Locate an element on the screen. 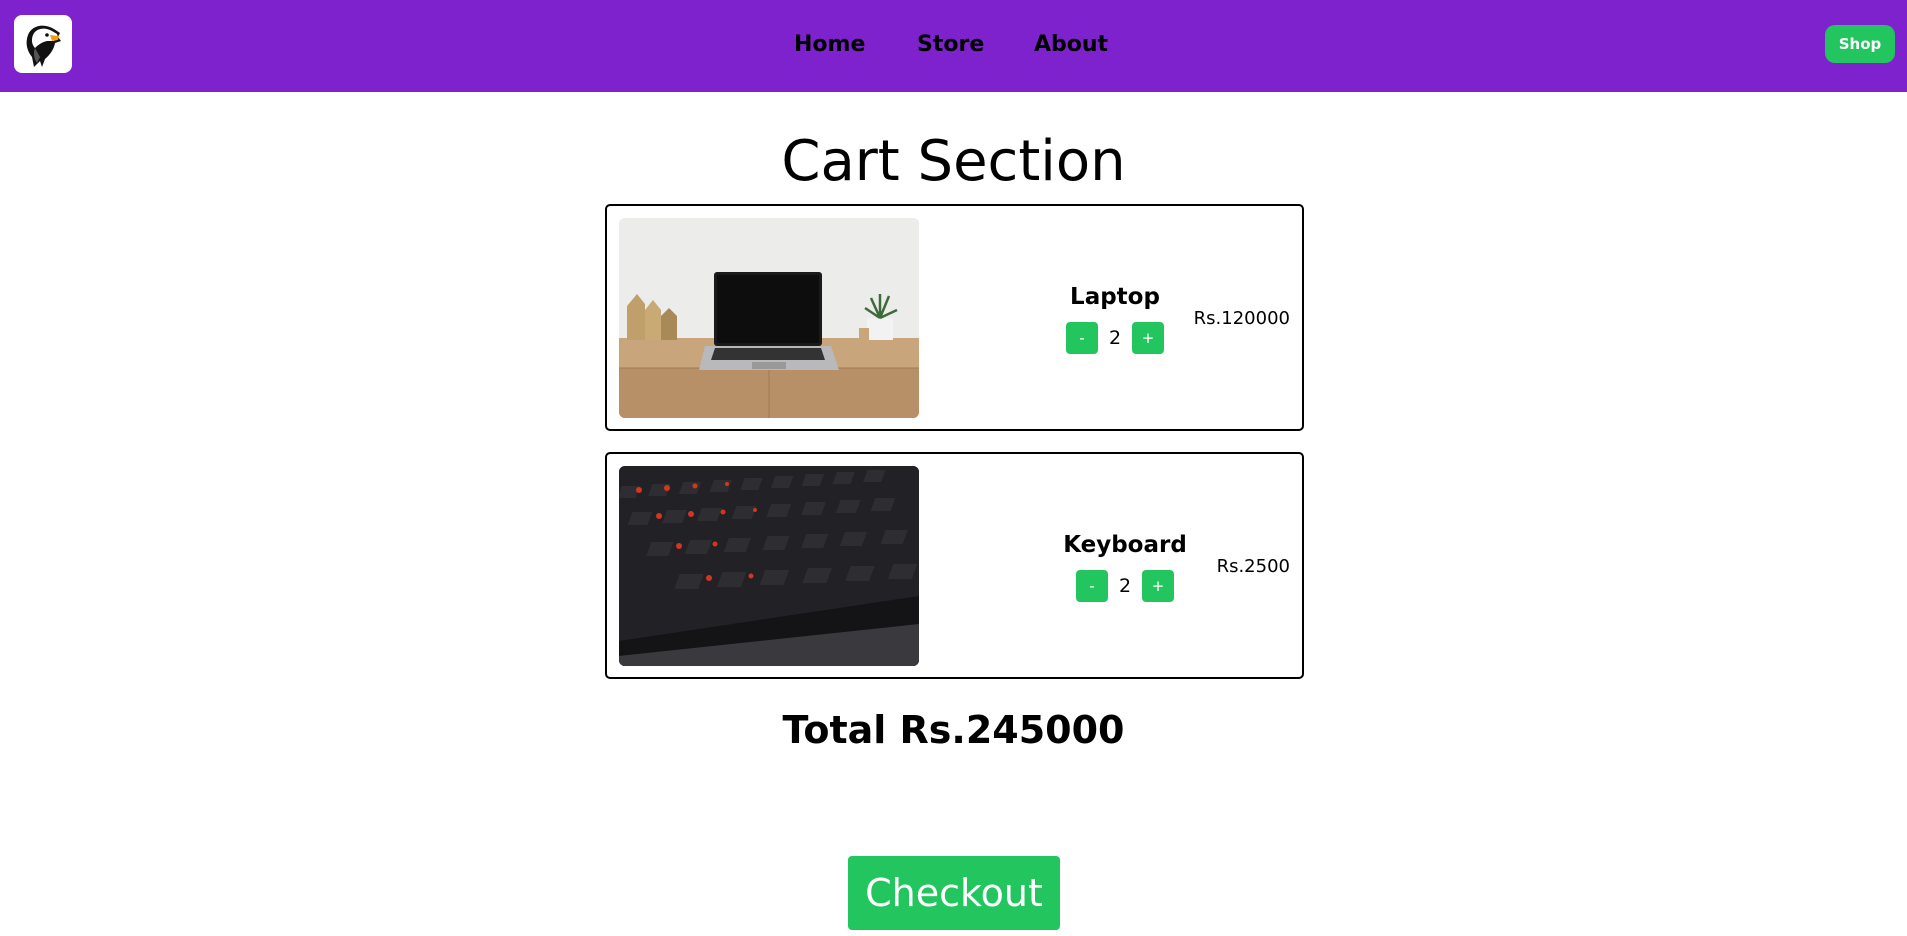  laptop-image is located at coordinates (769, 318).